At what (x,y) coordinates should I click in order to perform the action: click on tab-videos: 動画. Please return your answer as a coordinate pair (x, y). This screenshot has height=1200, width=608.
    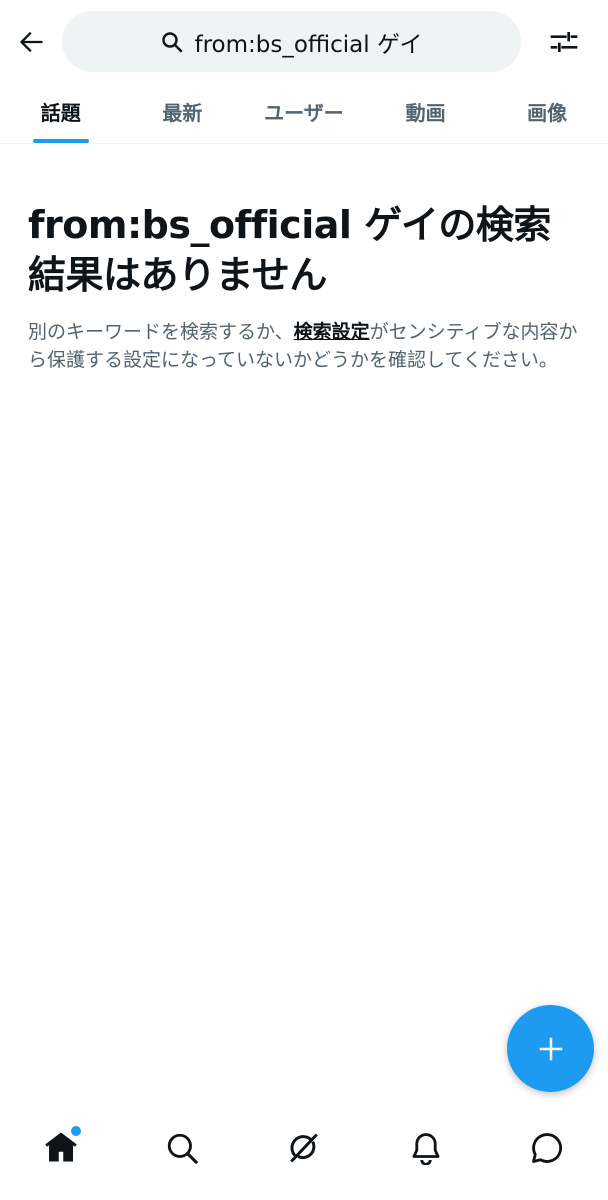
    Looking at the image, I should click on (426, 113).